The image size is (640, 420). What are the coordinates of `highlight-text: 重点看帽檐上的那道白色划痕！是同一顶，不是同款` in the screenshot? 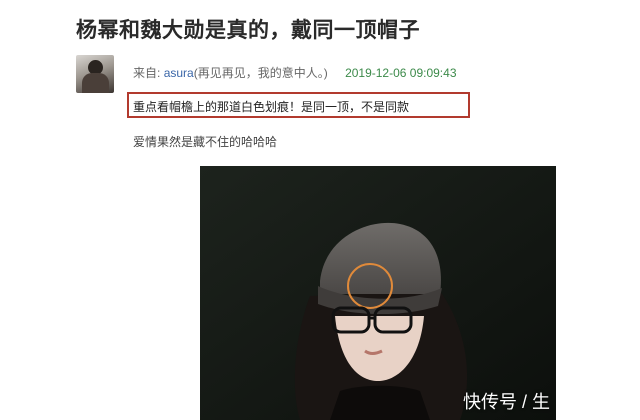 It's located at (271, 107).